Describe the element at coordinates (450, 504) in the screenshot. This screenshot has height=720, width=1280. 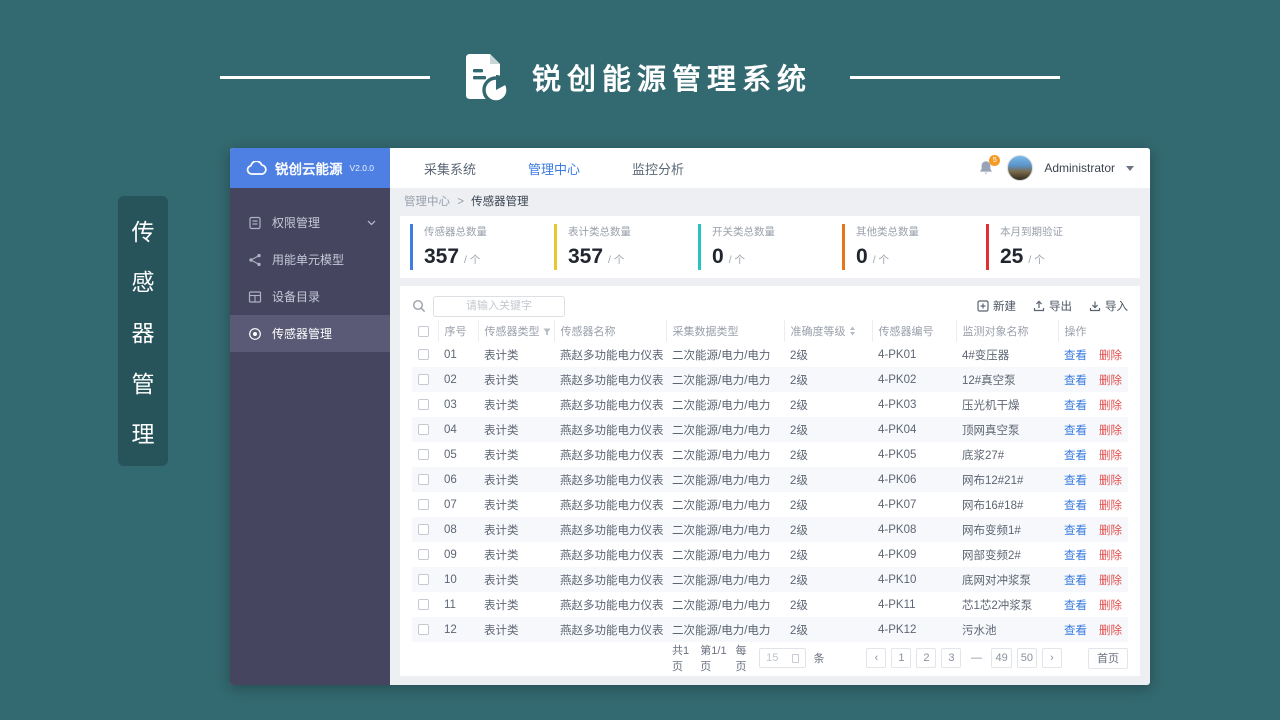
I see `cell-no: 07` at that location.